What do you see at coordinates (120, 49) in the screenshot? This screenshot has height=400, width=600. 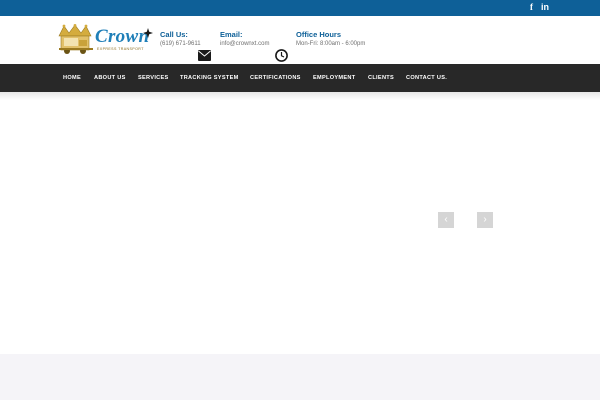 I see `logo-subtitle: EXPRESS TRANSPORT` at bounding box center [120, 49].